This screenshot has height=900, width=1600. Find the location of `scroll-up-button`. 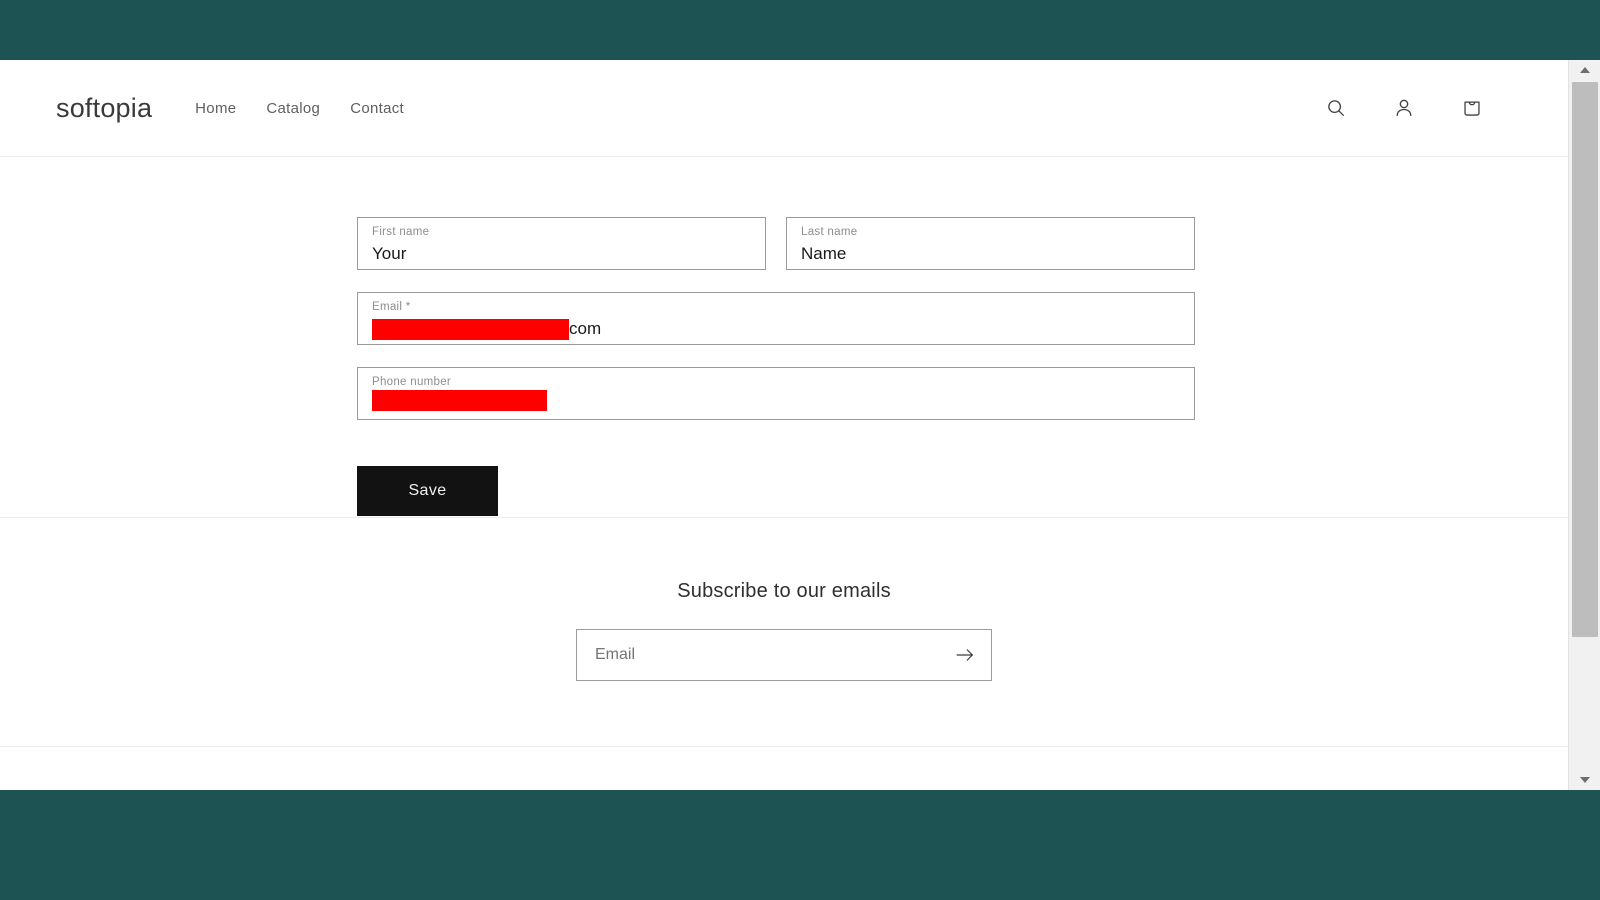

scroll-up-button is located at coordinates (1584, 70).